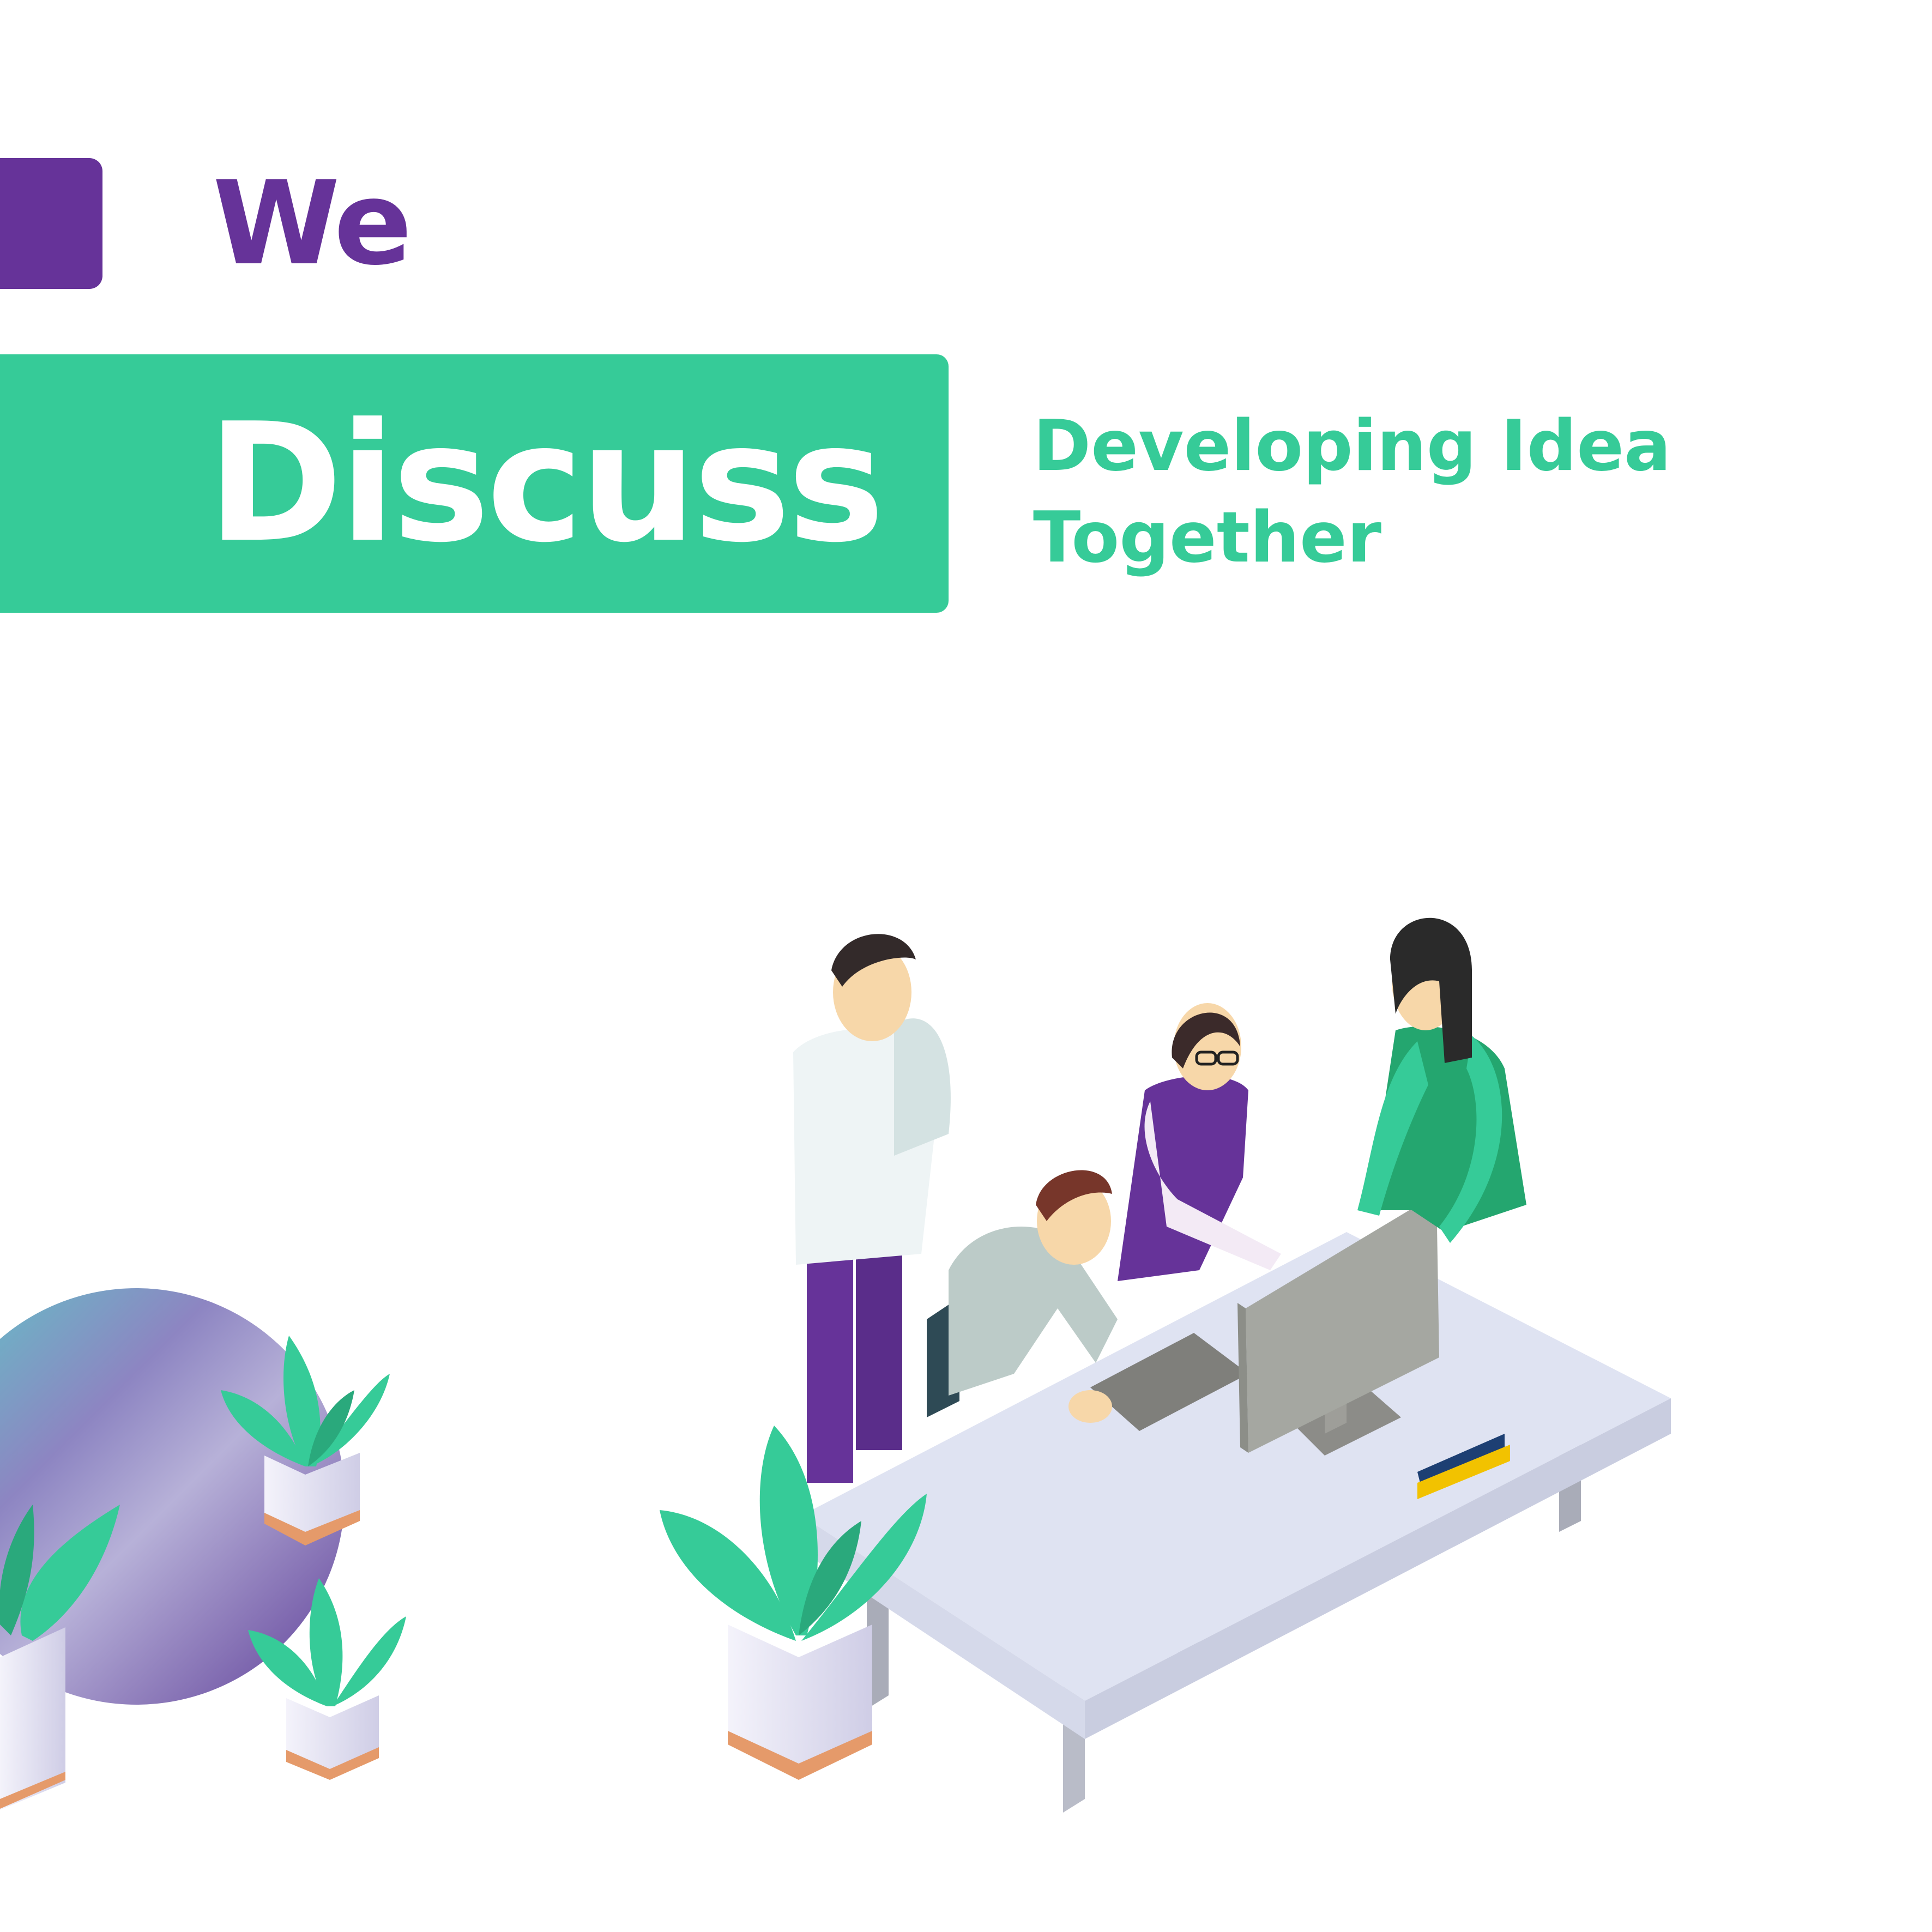  I want to click on page-title: Discuss, so click(546, 483).